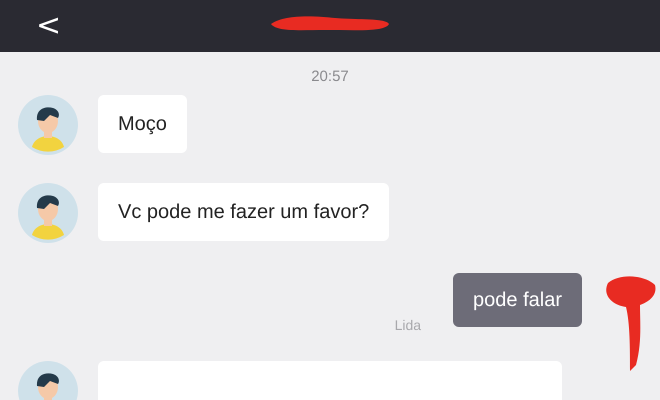 Image resolution: width=660 pixels, height=400 pixels. I want to click on message-bubble: Vc pode me fazer um favor?, so click(244, 212).